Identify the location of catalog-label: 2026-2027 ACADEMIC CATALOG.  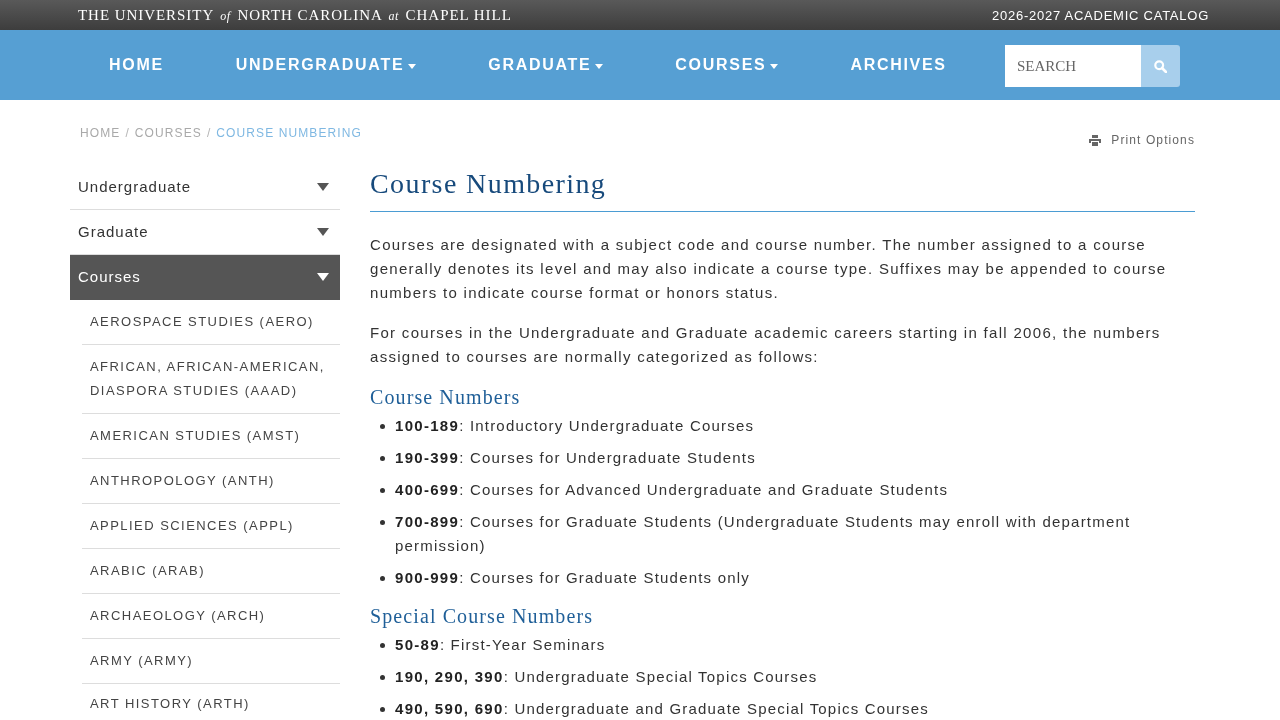
(1100, 15).